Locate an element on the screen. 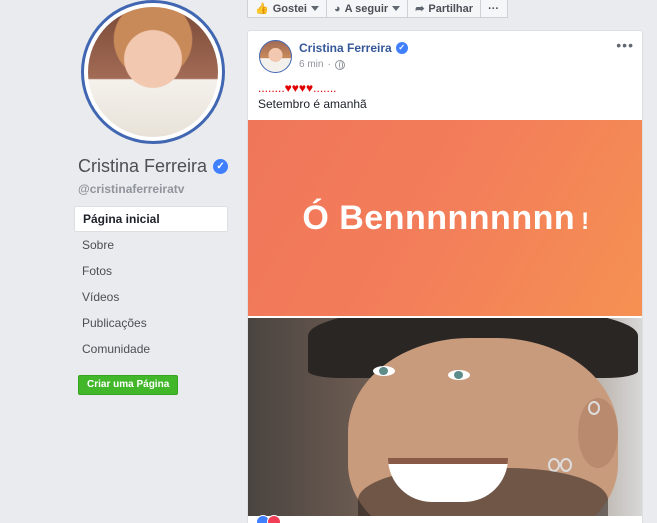  post-author-avatar is located at coordinates (275, 56).